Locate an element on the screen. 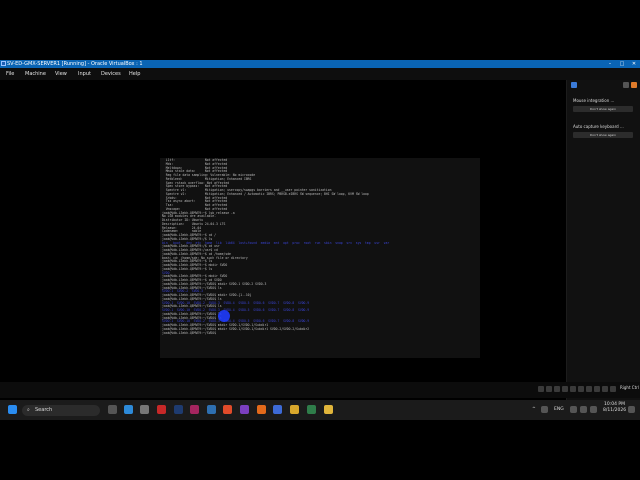 The height and width of the screenshot is (480, 640). vm-status-bar: Right Ctrl is located at coordinates (320, 390).